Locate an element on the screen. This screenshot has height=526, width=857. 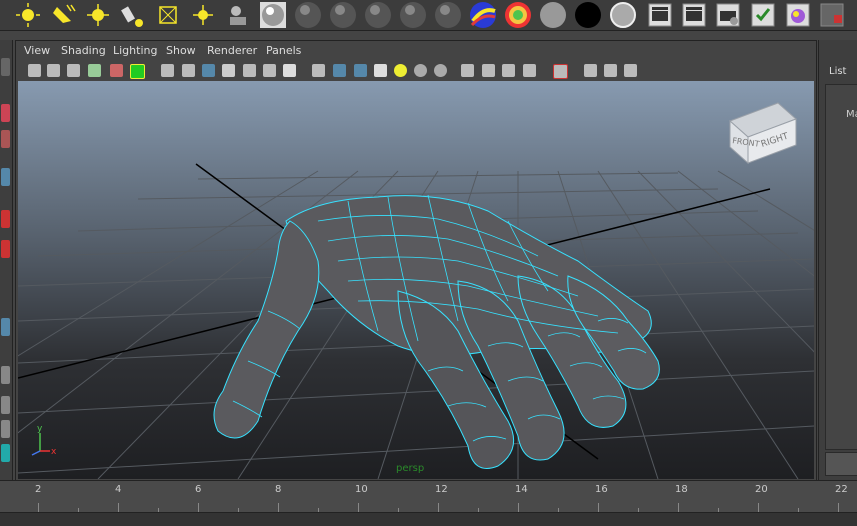
menu-renderer: Renderer is located at coordinates (232, 50).